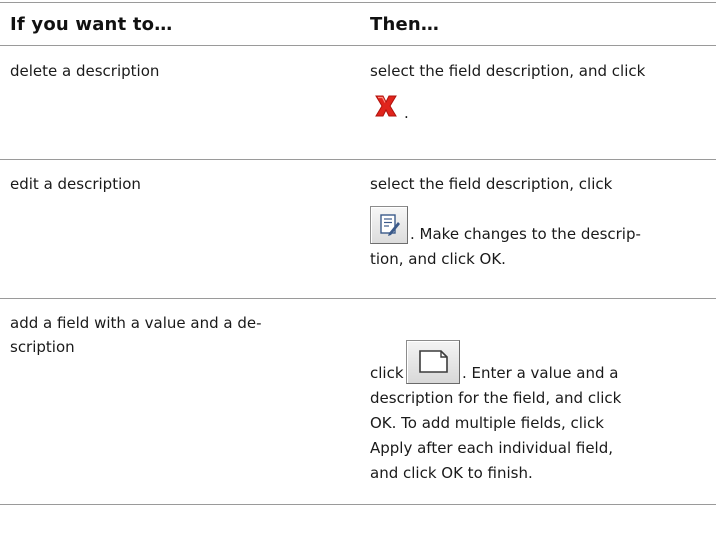 This screenshot has width=716, height=546. Describe the element at coordinates (136, 323) in the screenshot. I see `row-add-want-line1: add a field with a value and a de-` at that location.